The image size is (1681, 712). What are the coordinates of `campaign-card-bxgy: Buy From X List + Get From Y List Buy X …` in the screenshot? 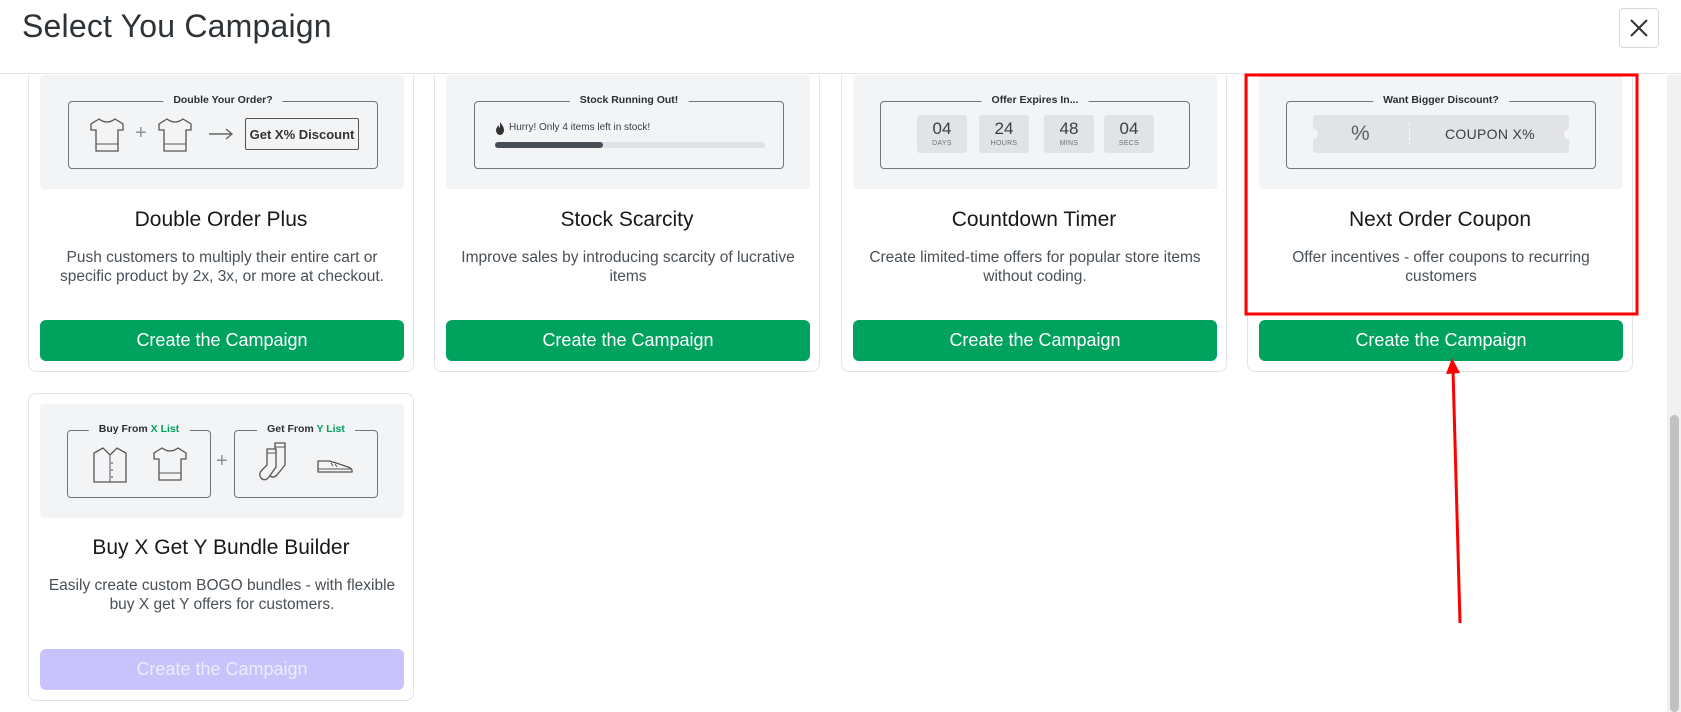 It's located at (221, 547).